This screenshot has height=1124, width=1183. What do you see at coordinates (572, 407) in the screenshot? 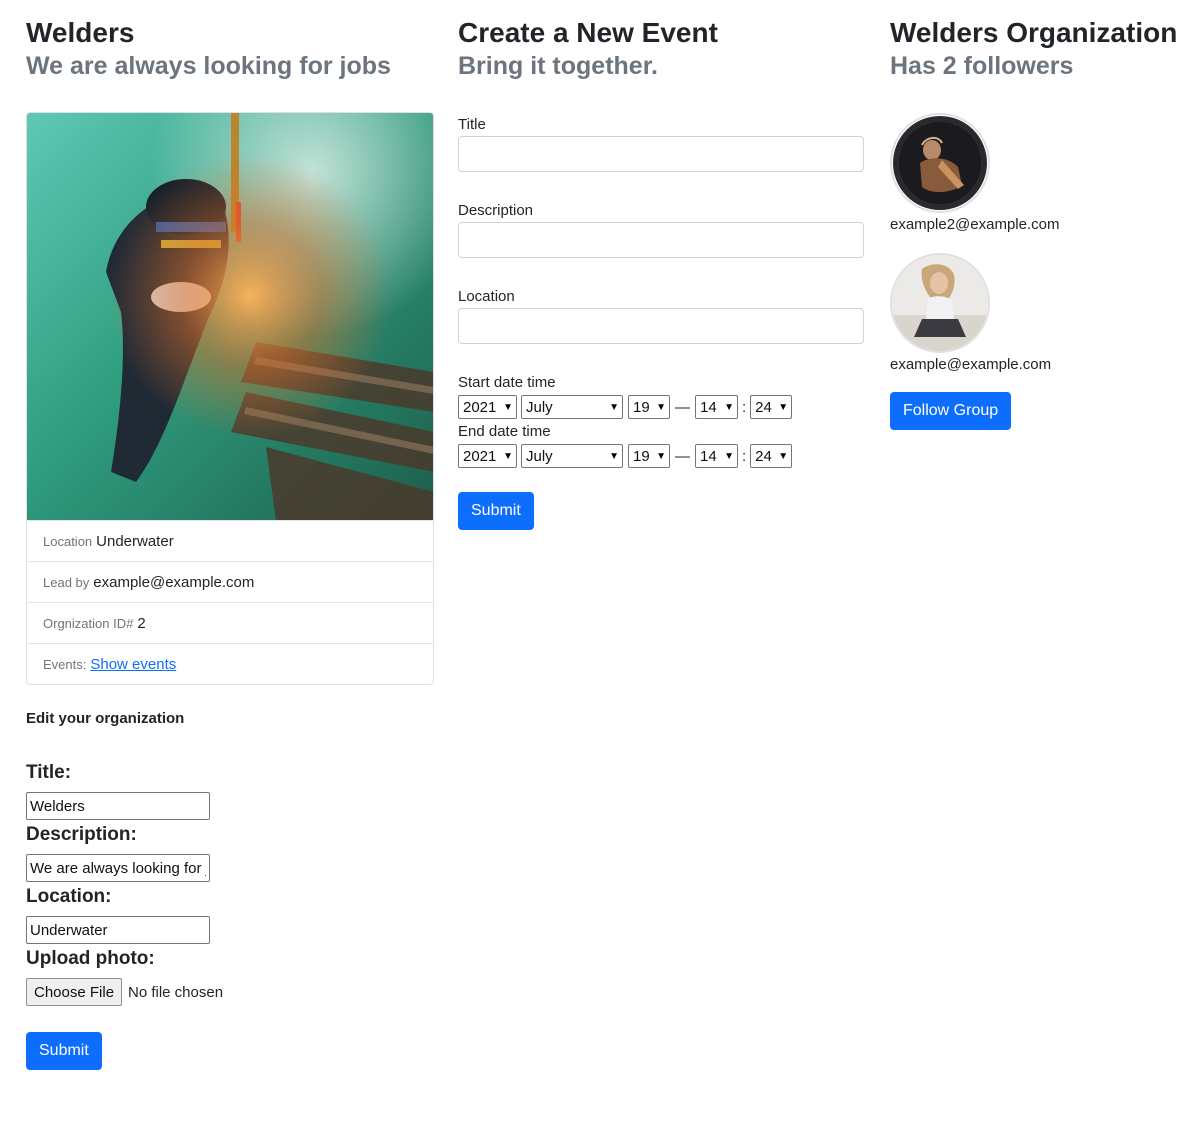
I see `start-month-select: July ▼` at bounding box center [572, 407].